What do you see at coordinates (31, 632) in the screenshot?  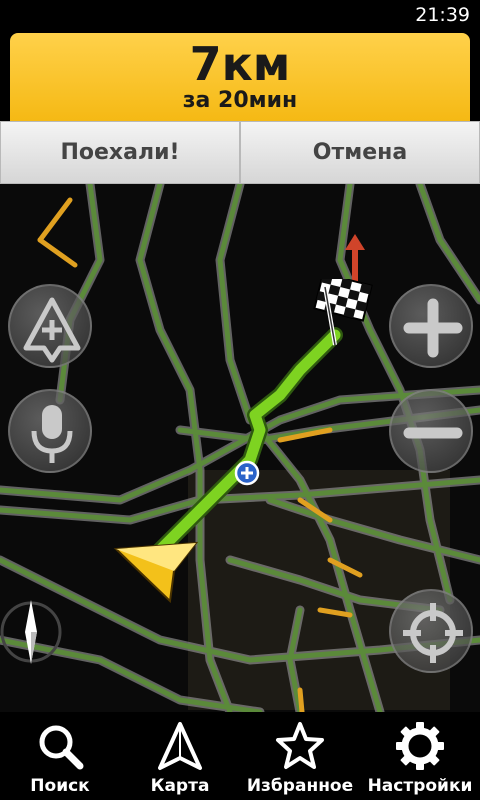 I see `compass-icon` at bounding box center [31, 632].